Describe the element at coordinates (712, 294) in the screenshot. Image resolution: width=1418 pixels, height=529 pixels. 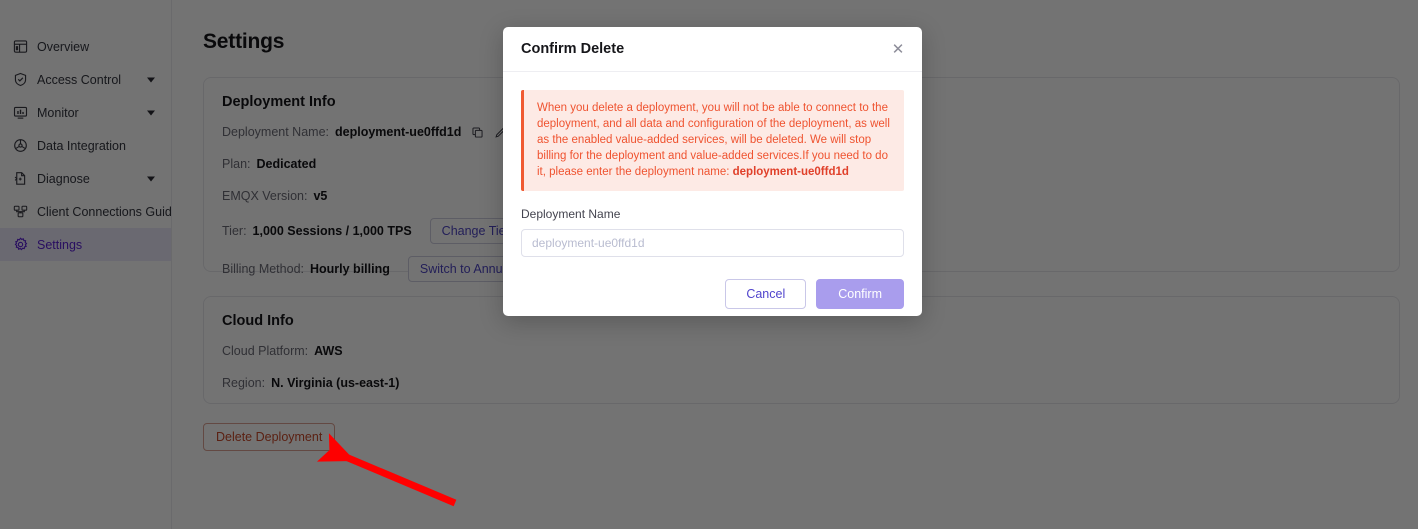
I see `modal-actions: Cancel Confirm` at that location.